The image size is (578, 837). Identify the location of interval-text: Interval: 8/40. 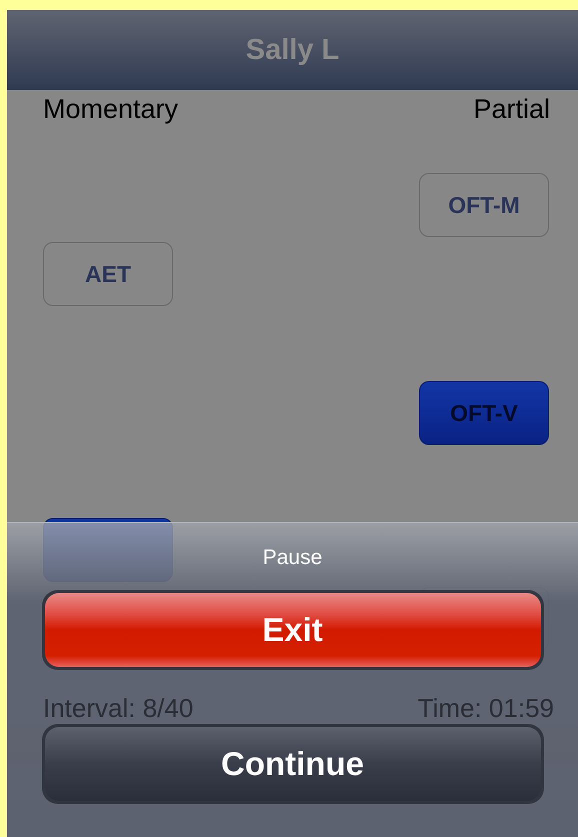
(118, 708).